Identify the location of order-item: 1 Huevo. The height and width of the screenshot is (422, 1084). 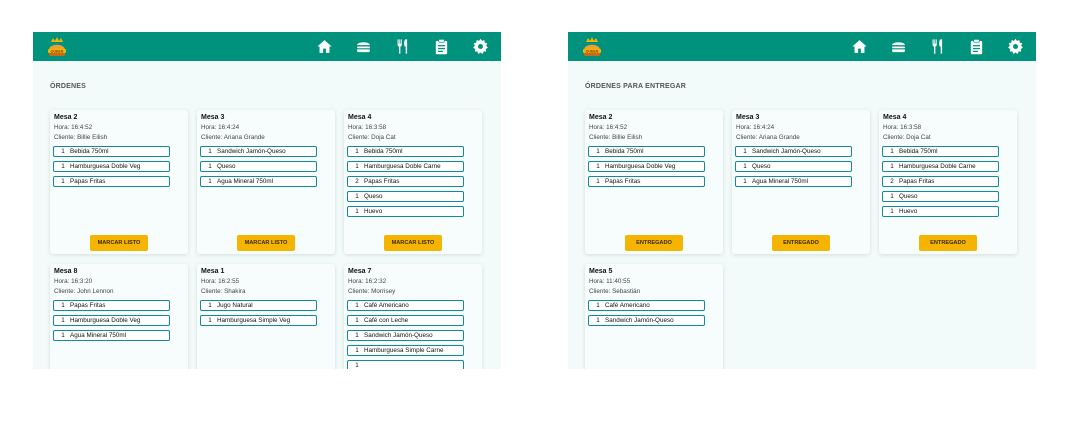
(940, 211).